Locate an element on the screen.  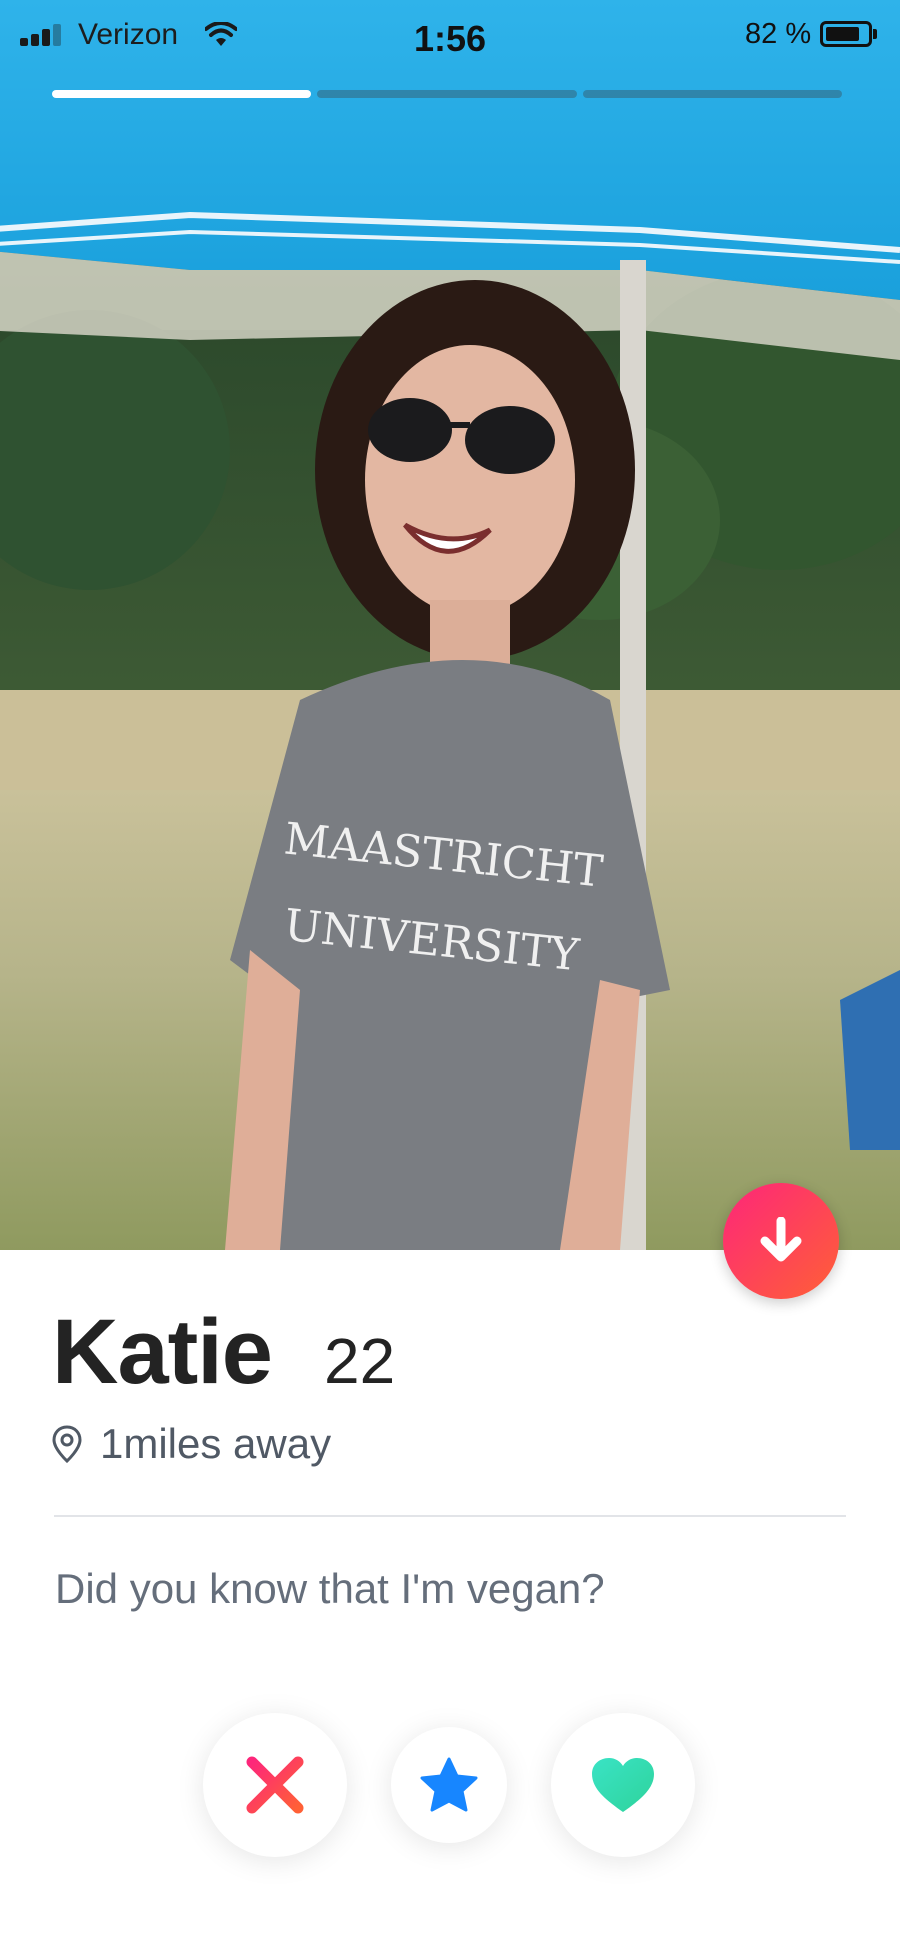
battery-cap is located at coordinates (875, 34).